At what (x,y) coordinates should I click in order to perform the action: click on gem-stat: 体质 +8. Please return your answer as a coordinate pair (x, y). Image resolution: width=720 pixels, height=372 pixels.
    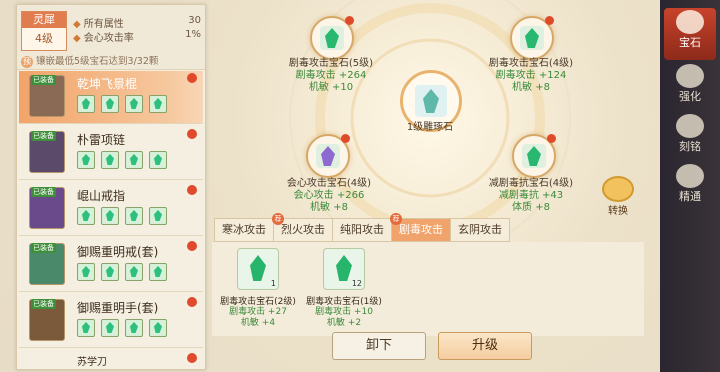
    Looking at the image, I should click on (531, 207).